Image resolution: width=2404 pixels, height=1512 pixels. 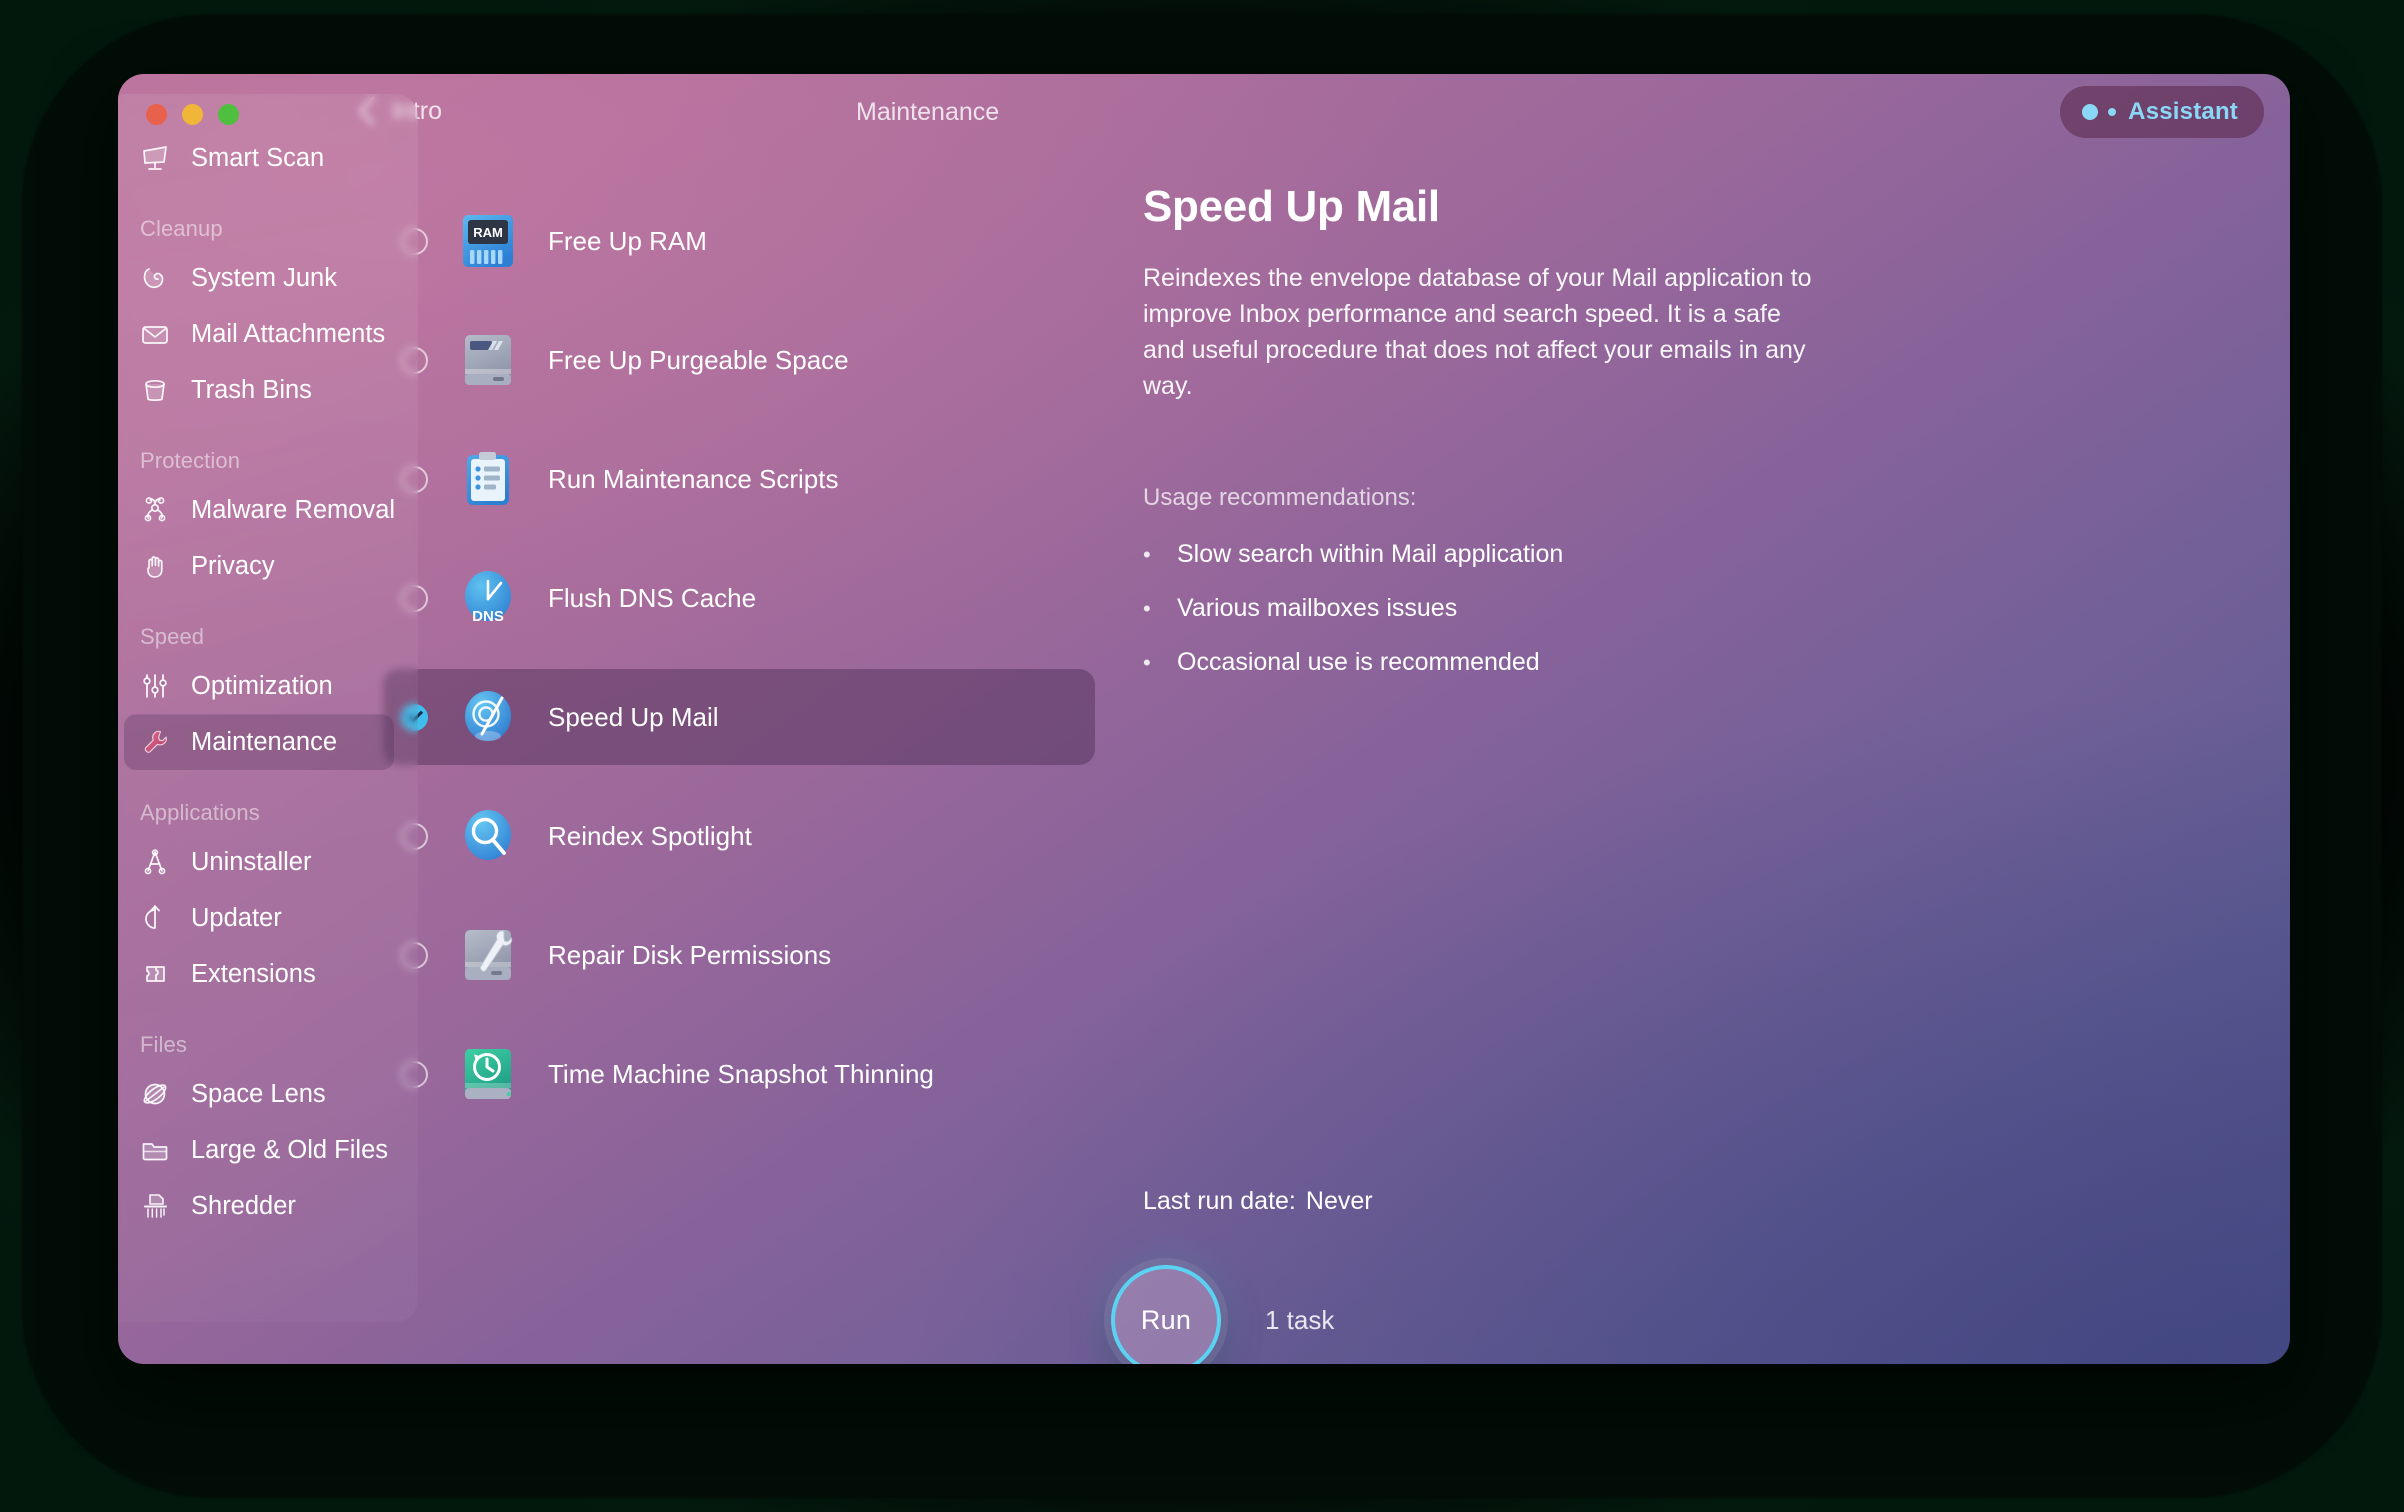 I want to click on task-label: Reindex Spotlight, so click(x=650, y=835).